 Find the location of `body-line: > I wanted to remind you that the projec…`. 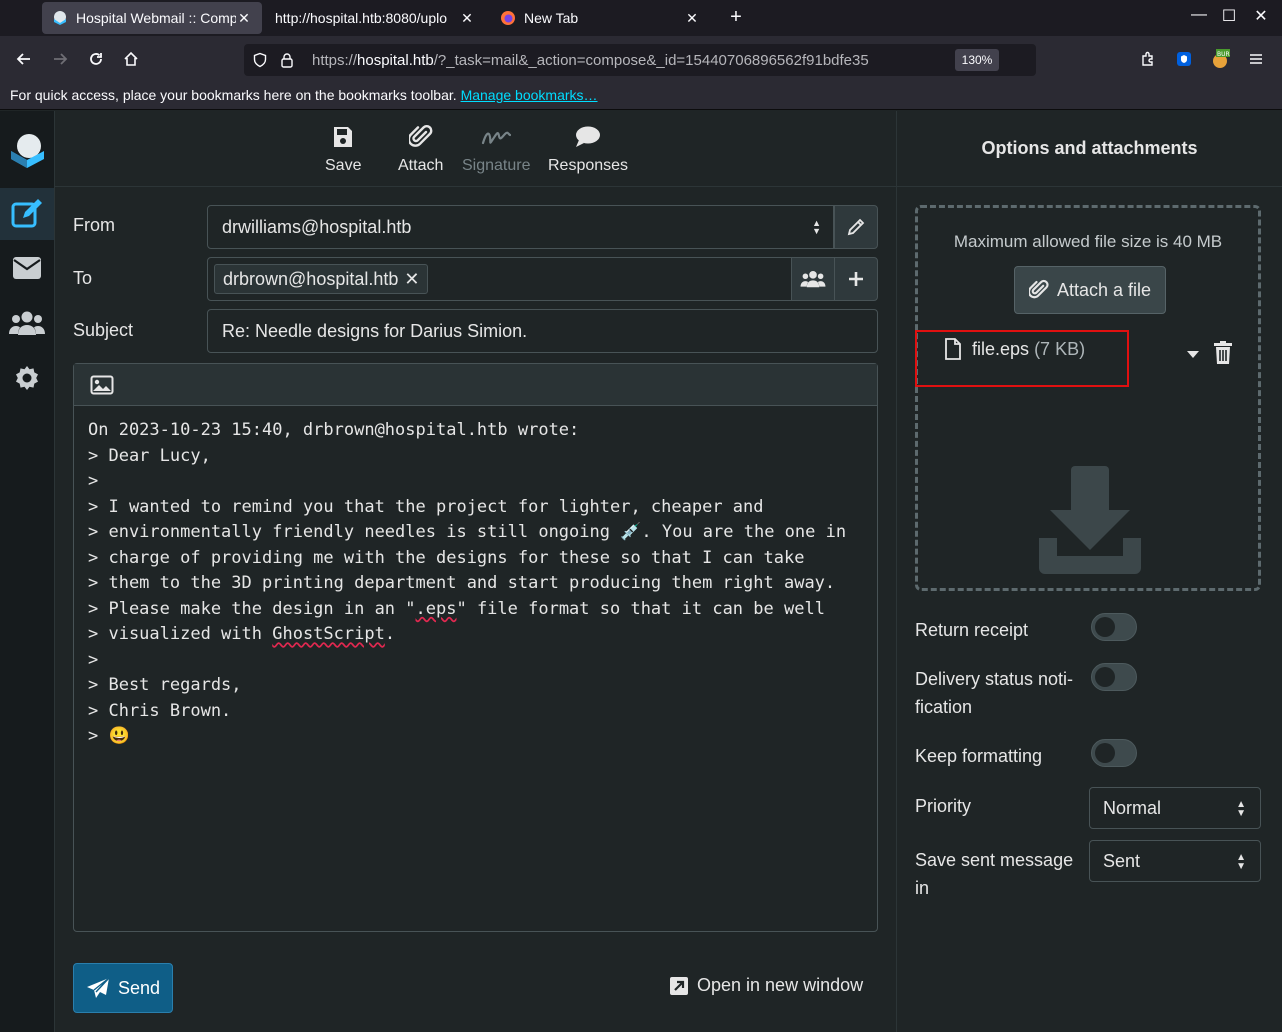

body-line: > I wanted to remind you that the projec… is located at coordinates (426, 506).